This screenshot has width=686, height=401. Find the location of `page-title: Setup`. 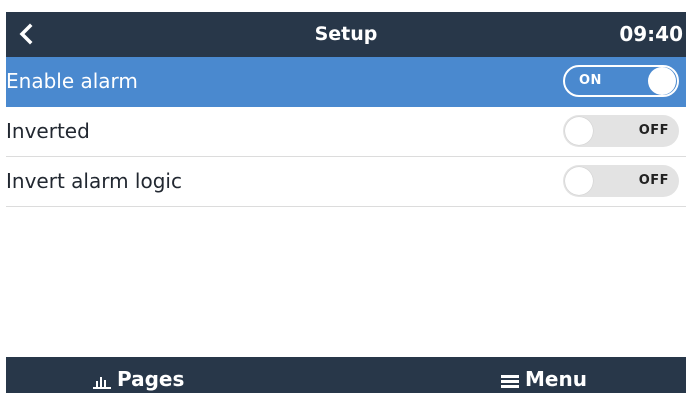

page-title: Setup is located at coordinates (346, 34).